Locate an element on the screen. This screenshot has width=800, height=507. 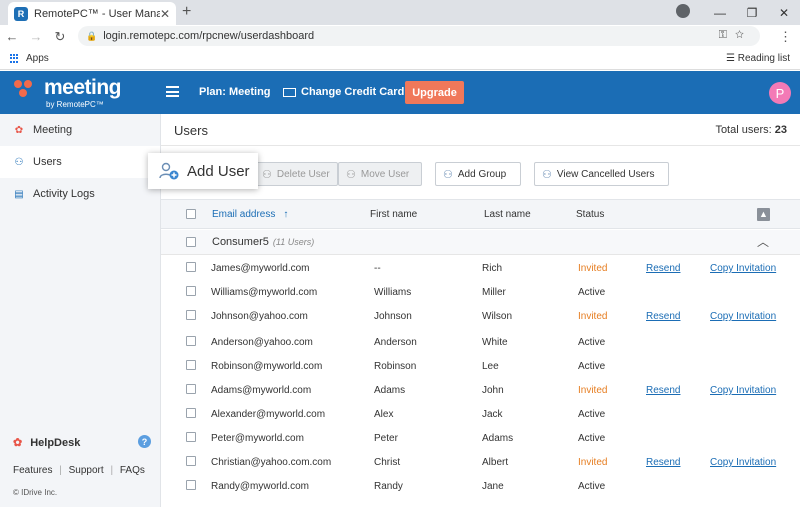
last-name-cell: Jack is located at coordinates (492, 414).